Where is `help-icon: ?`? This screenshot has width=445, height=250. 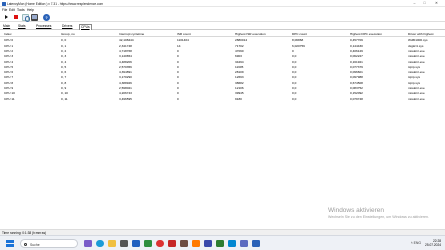 help-icon: ? is located at coordinates (46, 17).